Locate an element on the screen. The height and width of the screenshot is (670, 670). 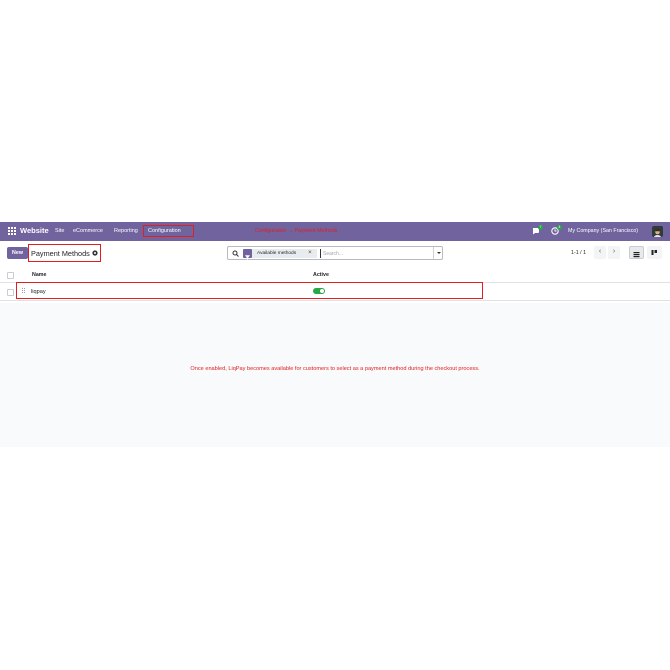
row-checkbox is located at coordinates (10, 292).